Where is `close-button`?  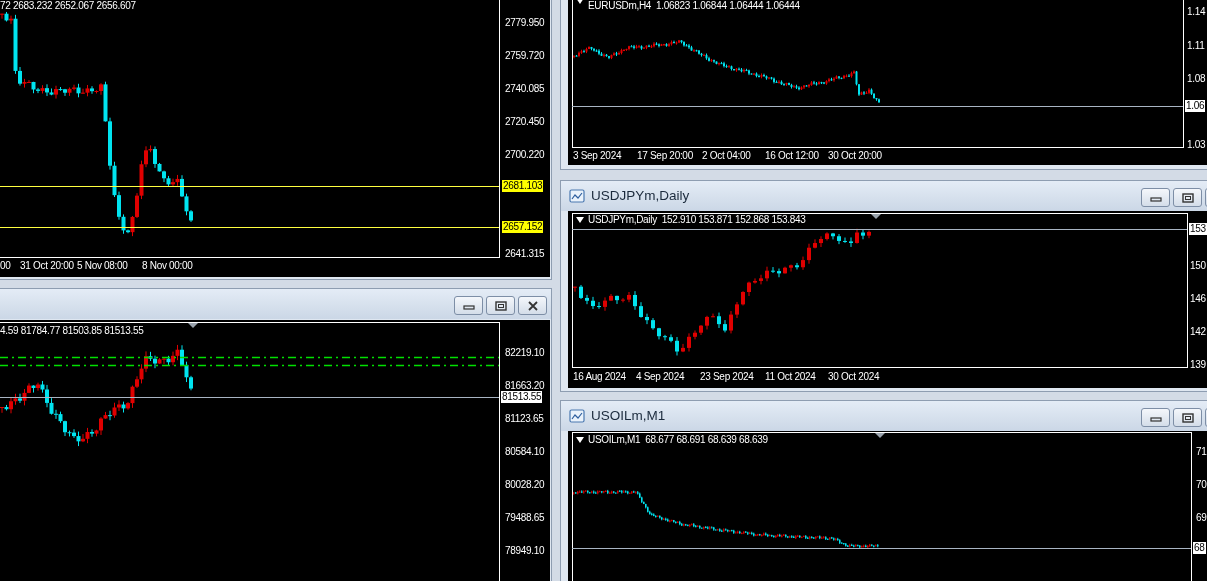
close-button is located at coordinates (532, 305).